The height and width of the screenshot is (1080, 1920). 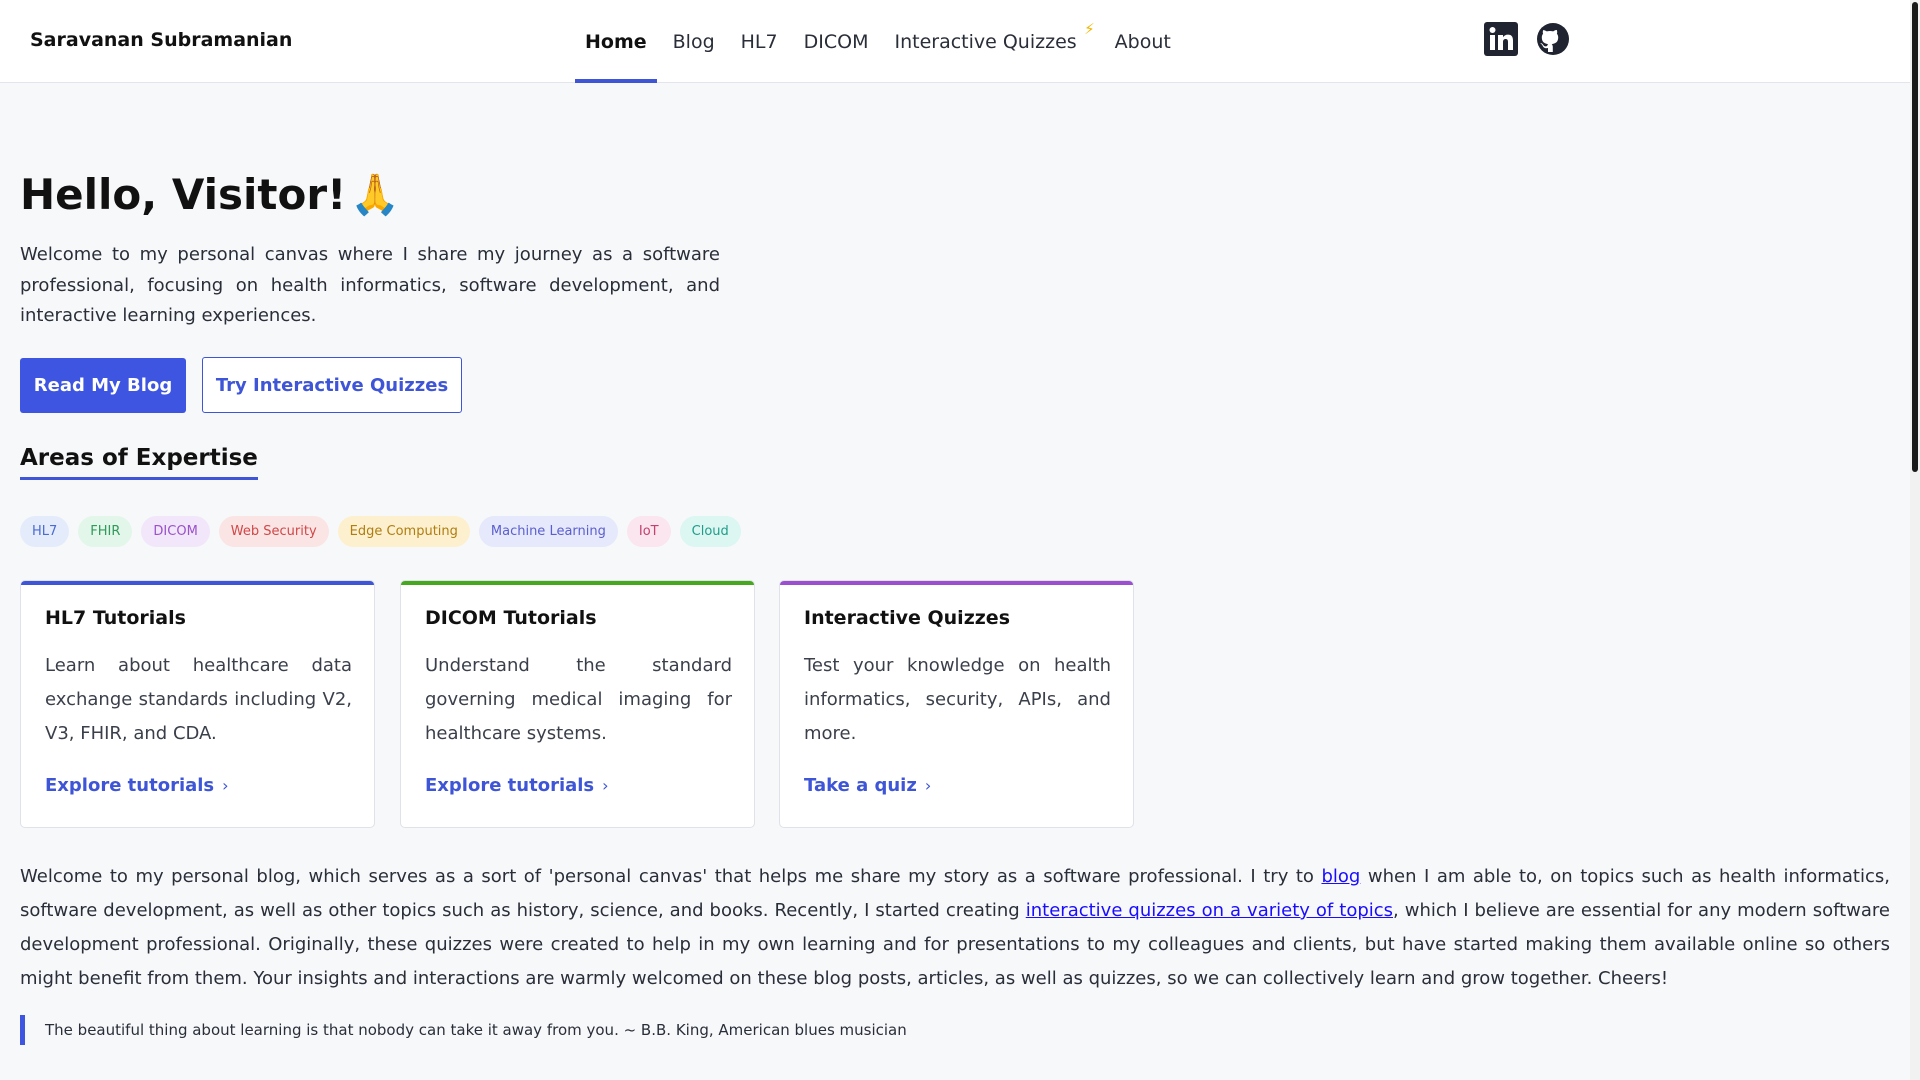 I want to click on tag-cloud: Cloud, so click(x=710, y=531).